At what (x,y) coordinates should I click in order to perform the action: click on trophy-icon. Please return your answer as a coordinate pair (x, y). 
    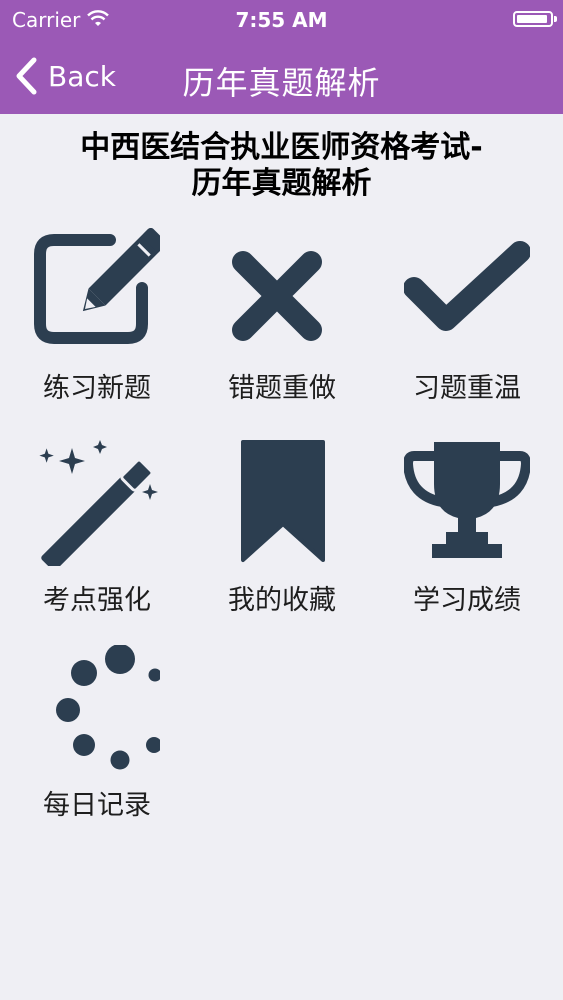
    Looking at the image, I should click on (467, 500).